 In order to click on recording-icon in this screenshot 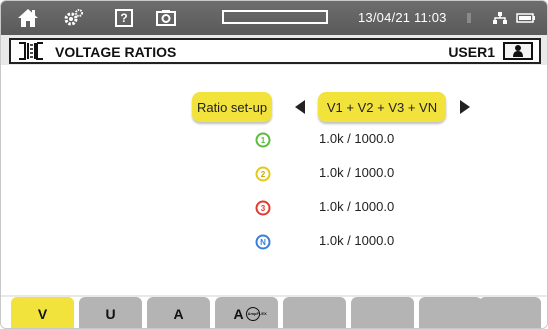, I will do `click(469, 18)`.